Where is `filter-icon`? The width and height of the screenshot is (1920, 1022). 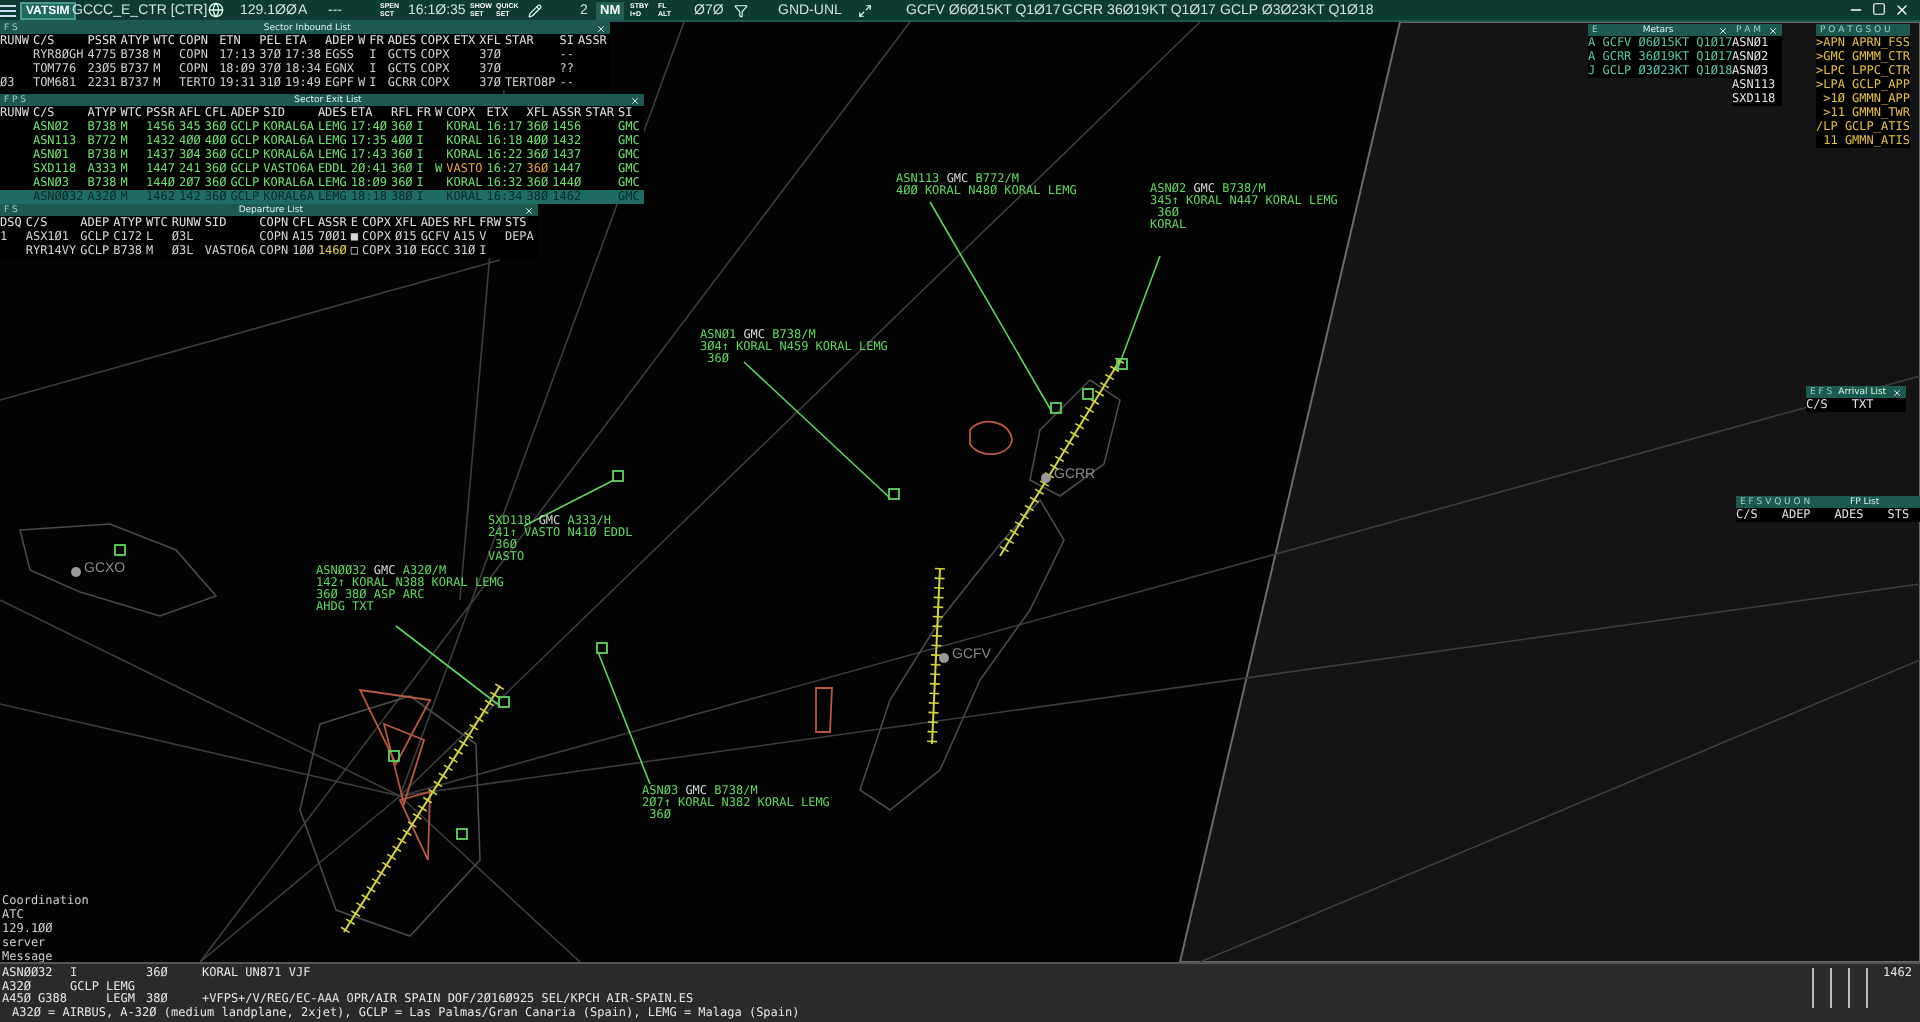
filter-icon is located at coordinates (741, 10).